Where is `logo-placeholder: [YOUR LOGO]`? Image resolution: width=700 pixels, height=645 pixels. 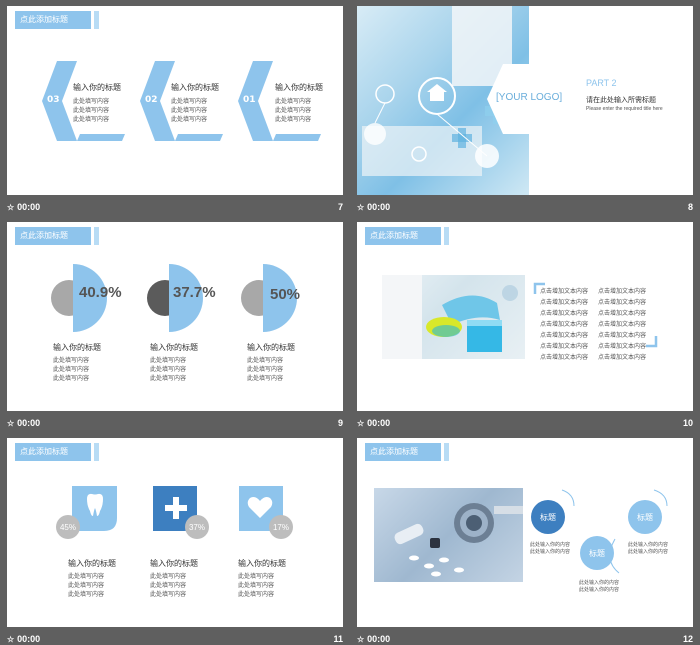 logo-placeholder: [YOUR LOGO] is located at coordinates (529, 97).